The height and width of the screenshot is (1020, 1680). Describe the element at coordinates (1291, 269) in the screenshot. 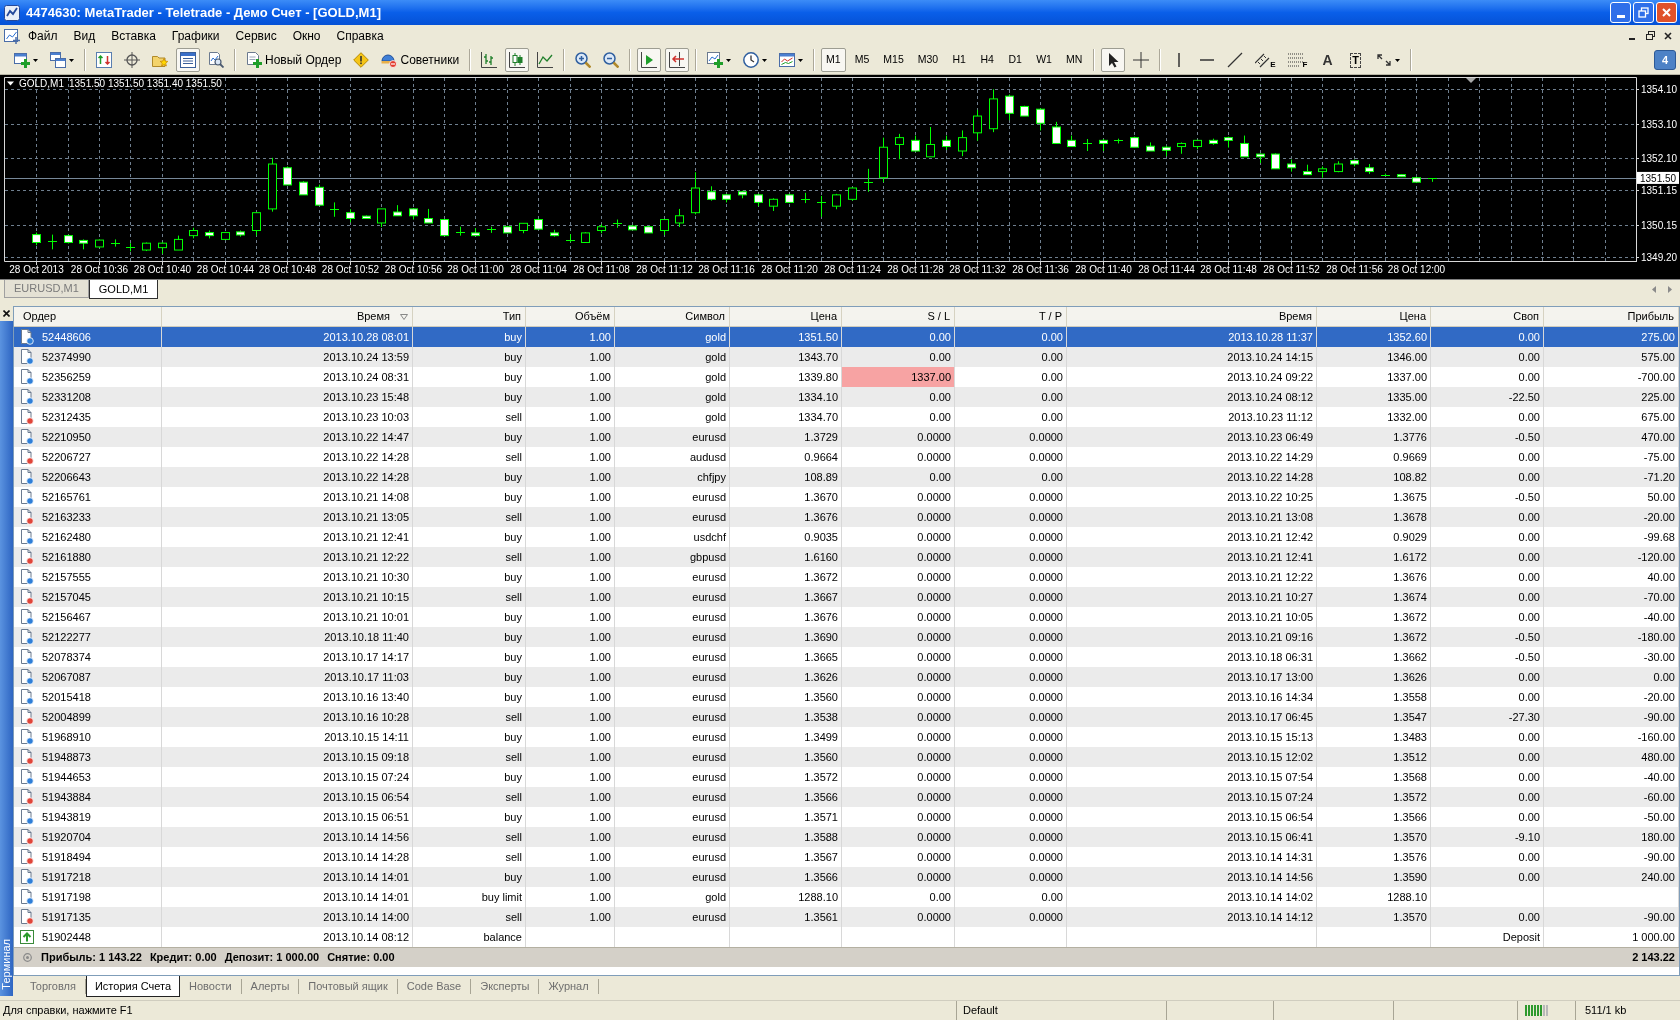

I see `time-axis-label: 28 Oct 11:52` at that location.